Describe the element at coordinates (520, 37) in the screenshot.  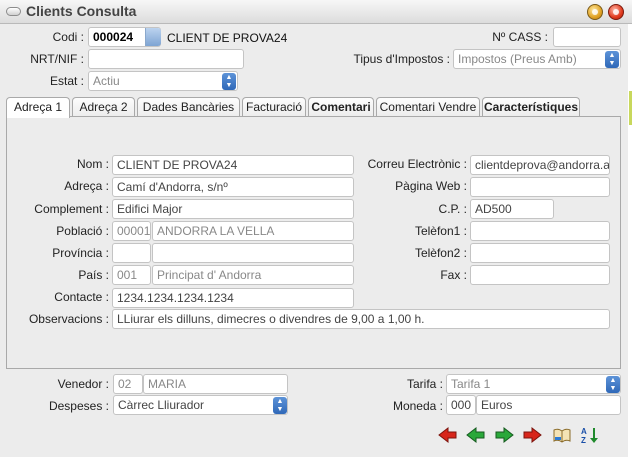
I see `cass-label: Nº CASS :` at that location.